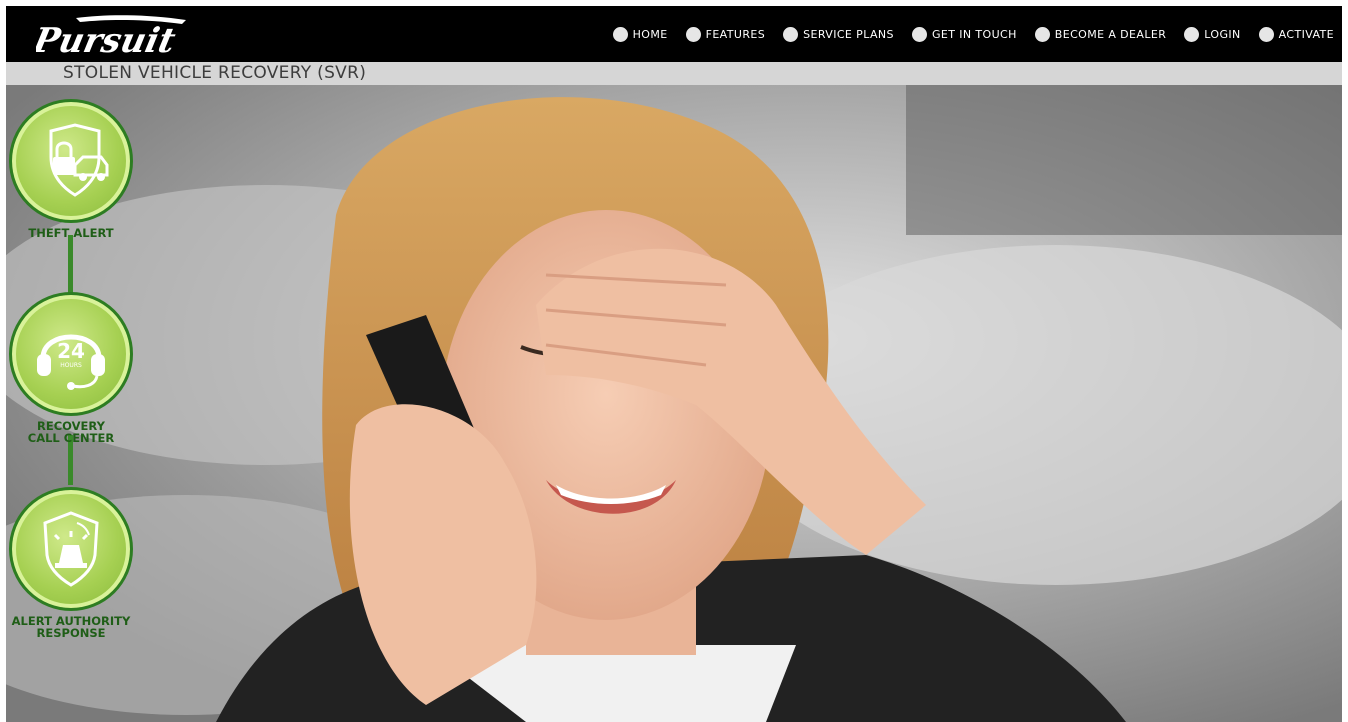  I want to click on step-badge: 24 HOURS, so click(71, 354).